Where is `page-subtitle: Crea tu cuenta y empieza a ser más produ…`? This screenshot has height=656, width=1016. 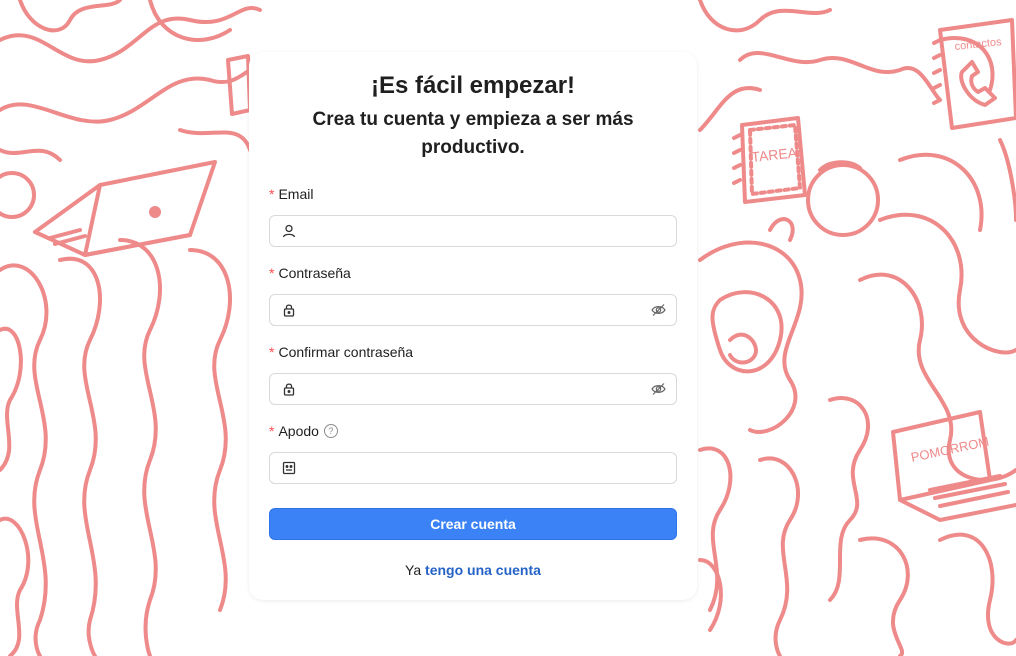
page-subtitle: Crea tu cuenta y empieza a ser más produ… is located at coordinates (473, 133).